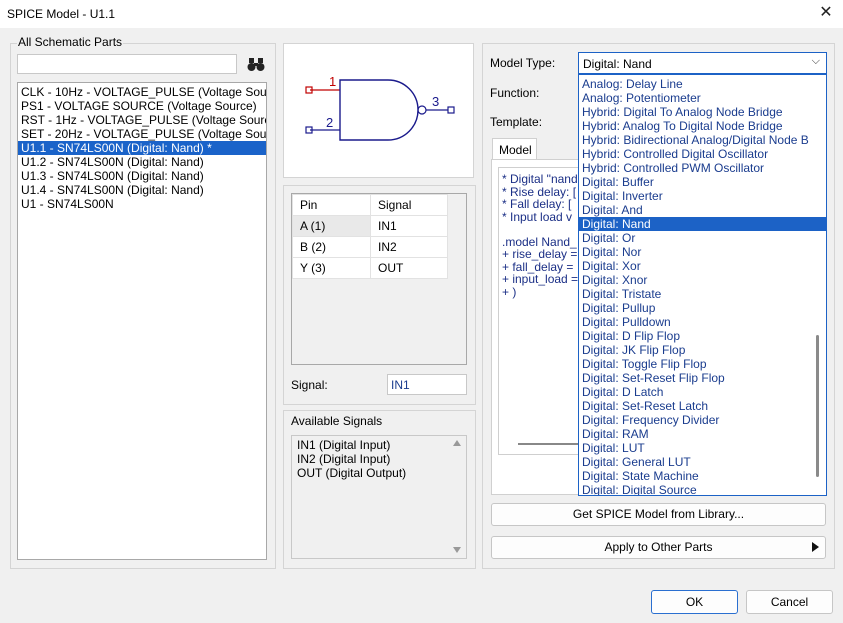 The image size is (843, 623). I want to click on dropdown-option: Digital: LUT, so click(702, 448).